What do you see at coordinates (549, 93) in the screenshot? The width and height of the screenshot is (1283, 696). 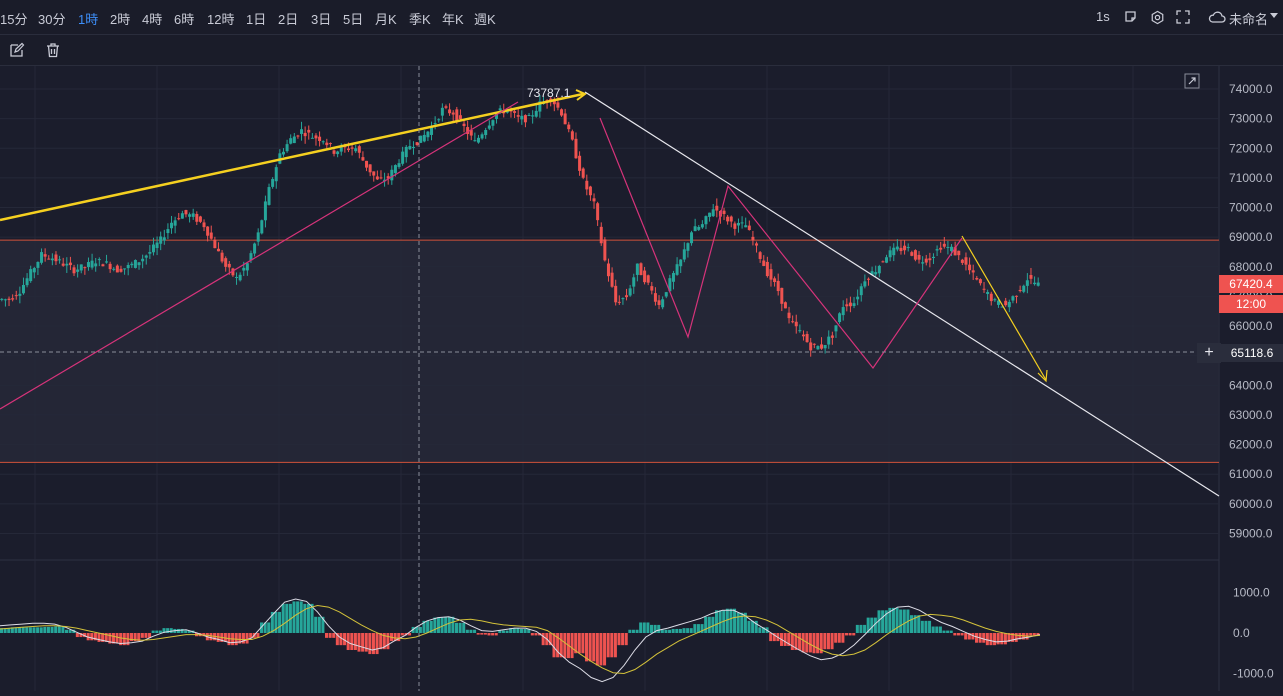 I see `peak-price-label: 73787.1` at bounding box center [549, 93].